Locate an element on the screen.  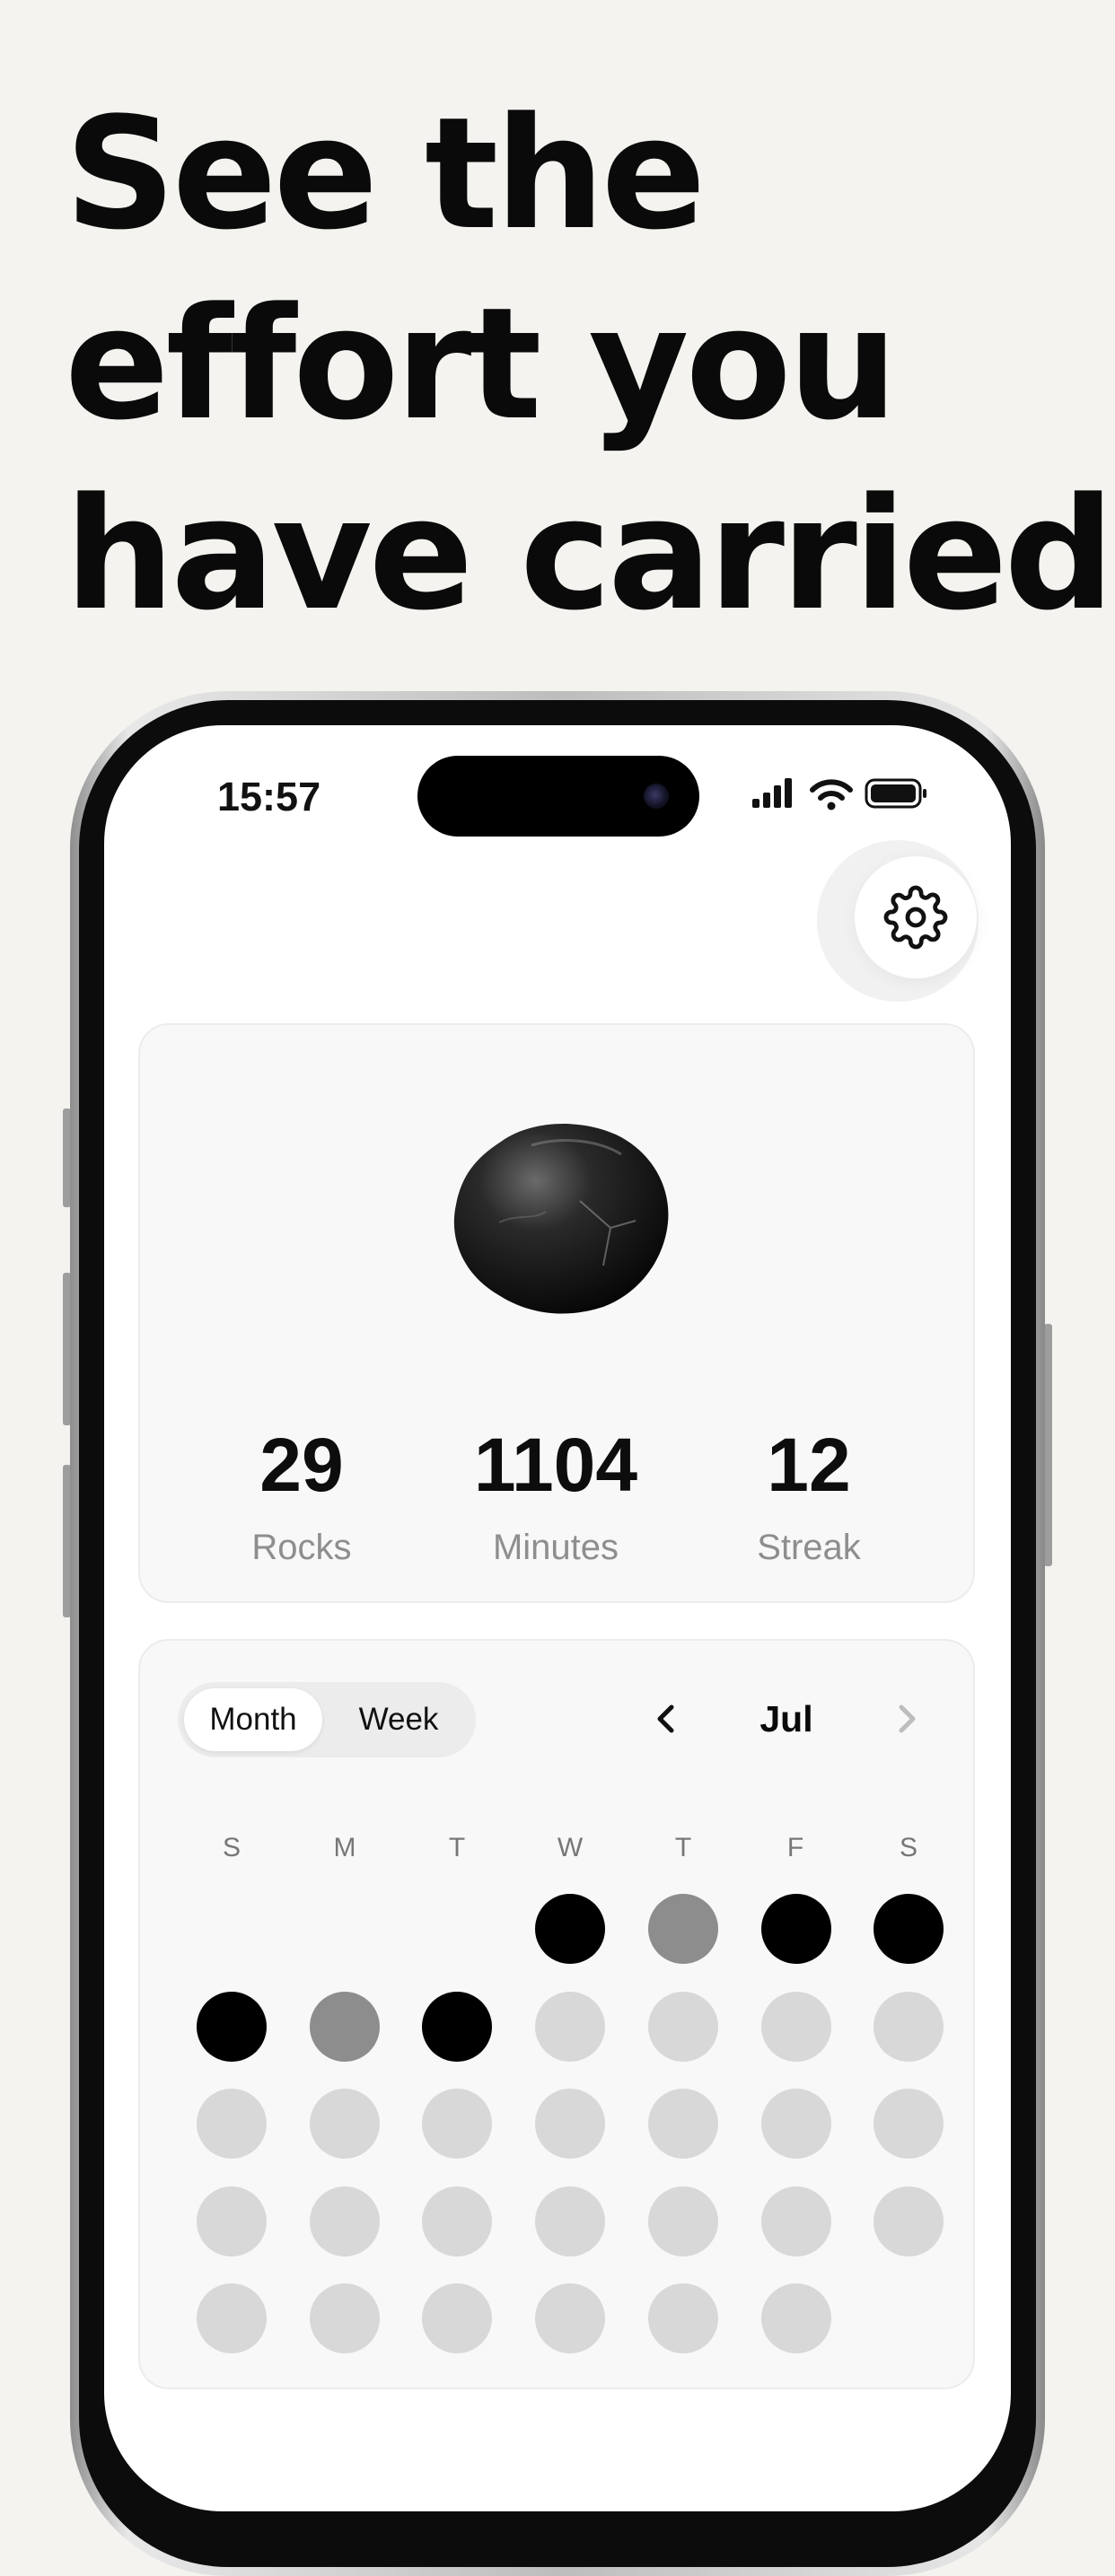
rock-icon is located at coordinates (561, 1219).